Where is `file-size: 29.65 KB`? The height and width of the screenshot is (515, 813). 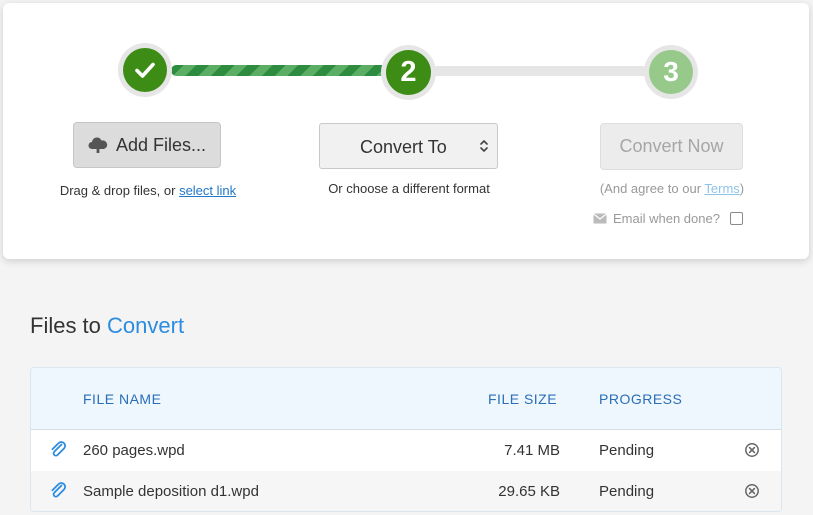
file-size: 29.65 KB is located at coordinates (529, 491).